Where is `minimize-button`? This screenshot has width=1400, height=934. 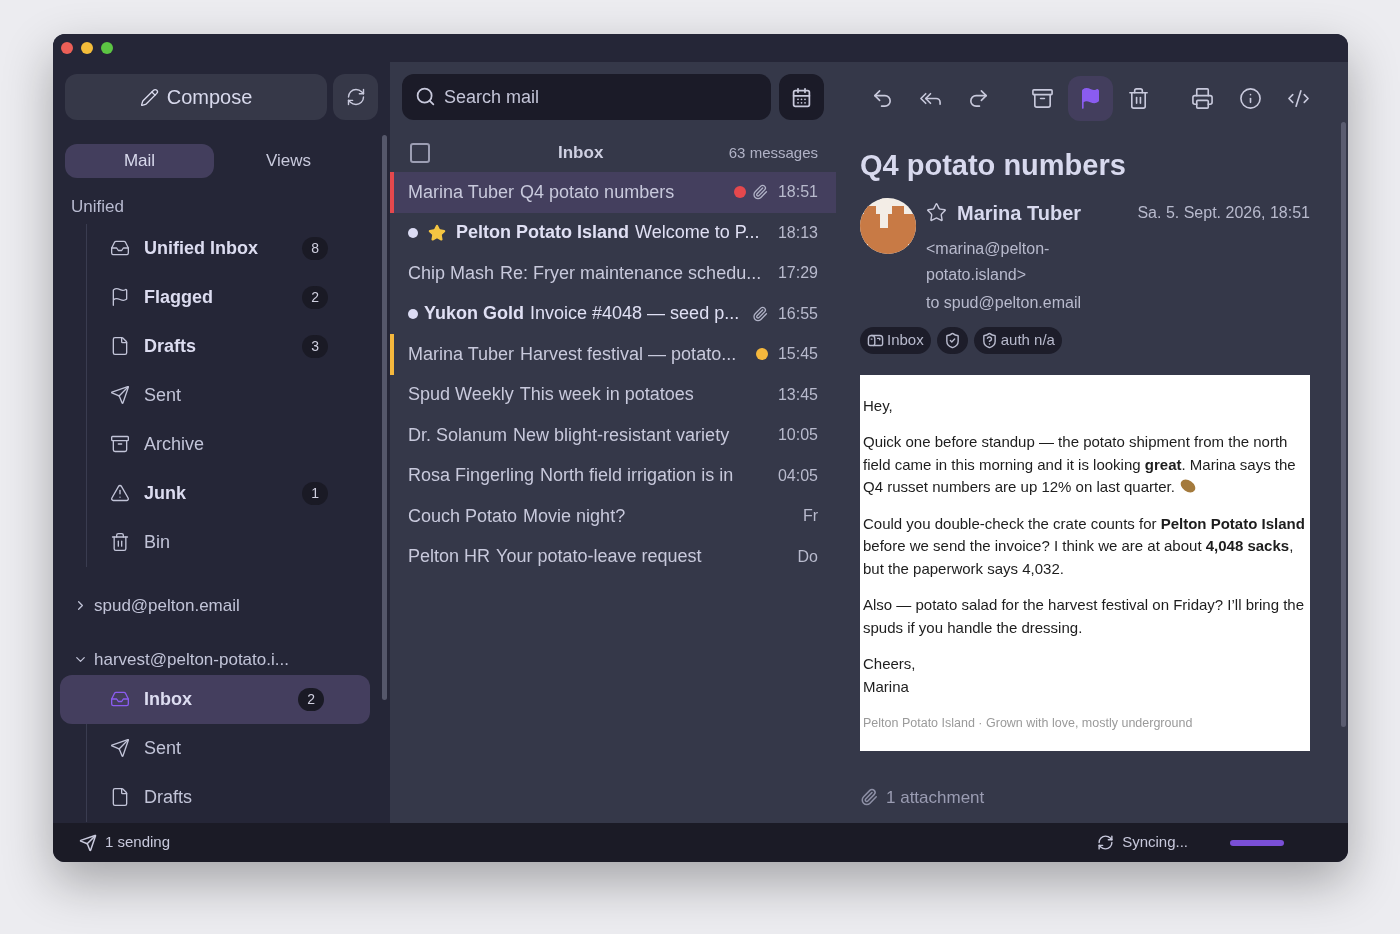 minimize-button is located at coordinates (87, 48).